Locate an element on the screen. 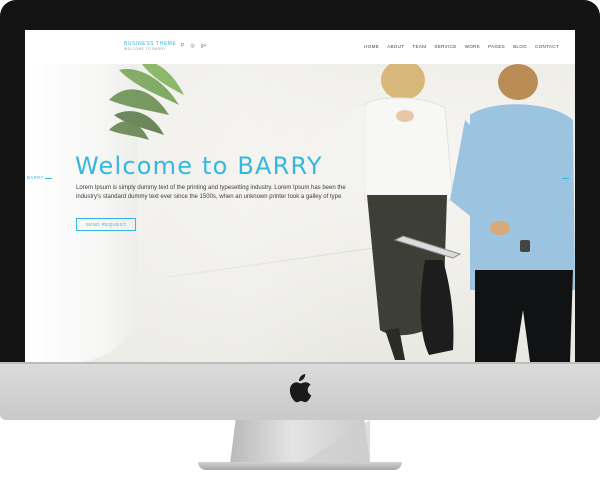 The image size is (600, 484). dribbble-icon: ◎ is located at coordinates (192, 46).